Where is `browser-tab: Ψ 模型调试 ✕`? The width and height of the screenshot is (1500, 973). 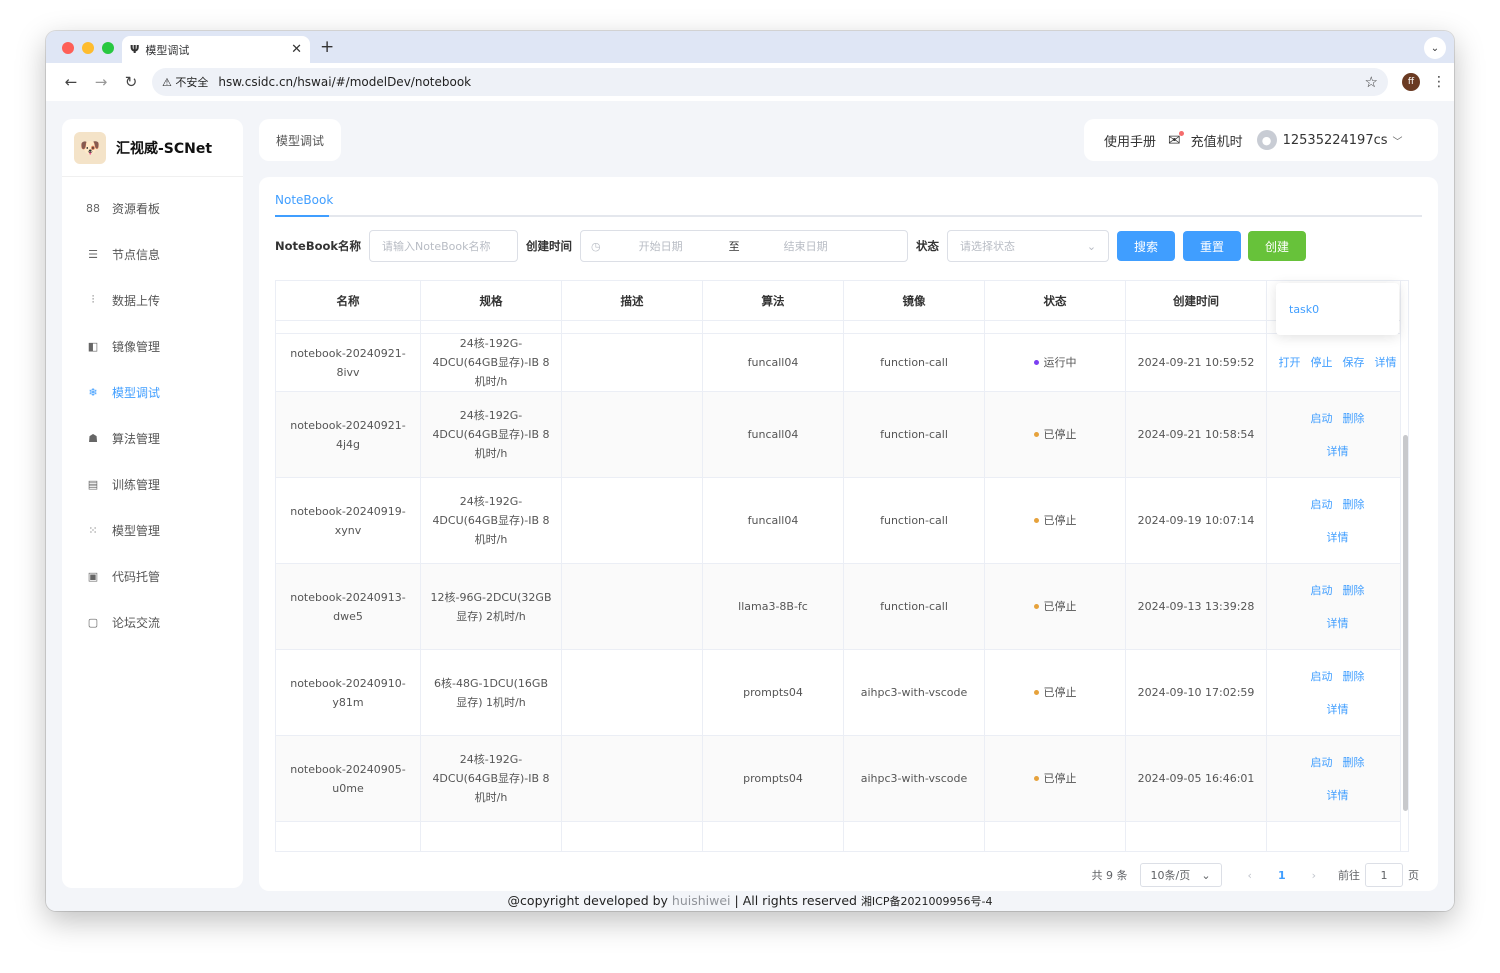 browser-tab: Ψ 模型调试 ✕ is located at coordinates (216, 49).